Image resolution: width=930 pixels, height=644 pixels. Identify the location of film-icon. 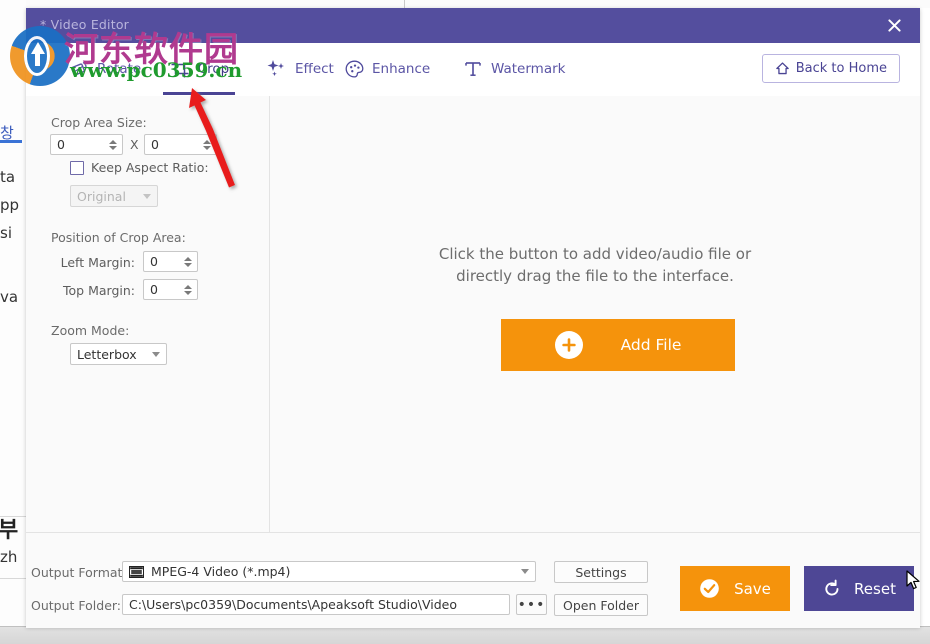
(136, 571).